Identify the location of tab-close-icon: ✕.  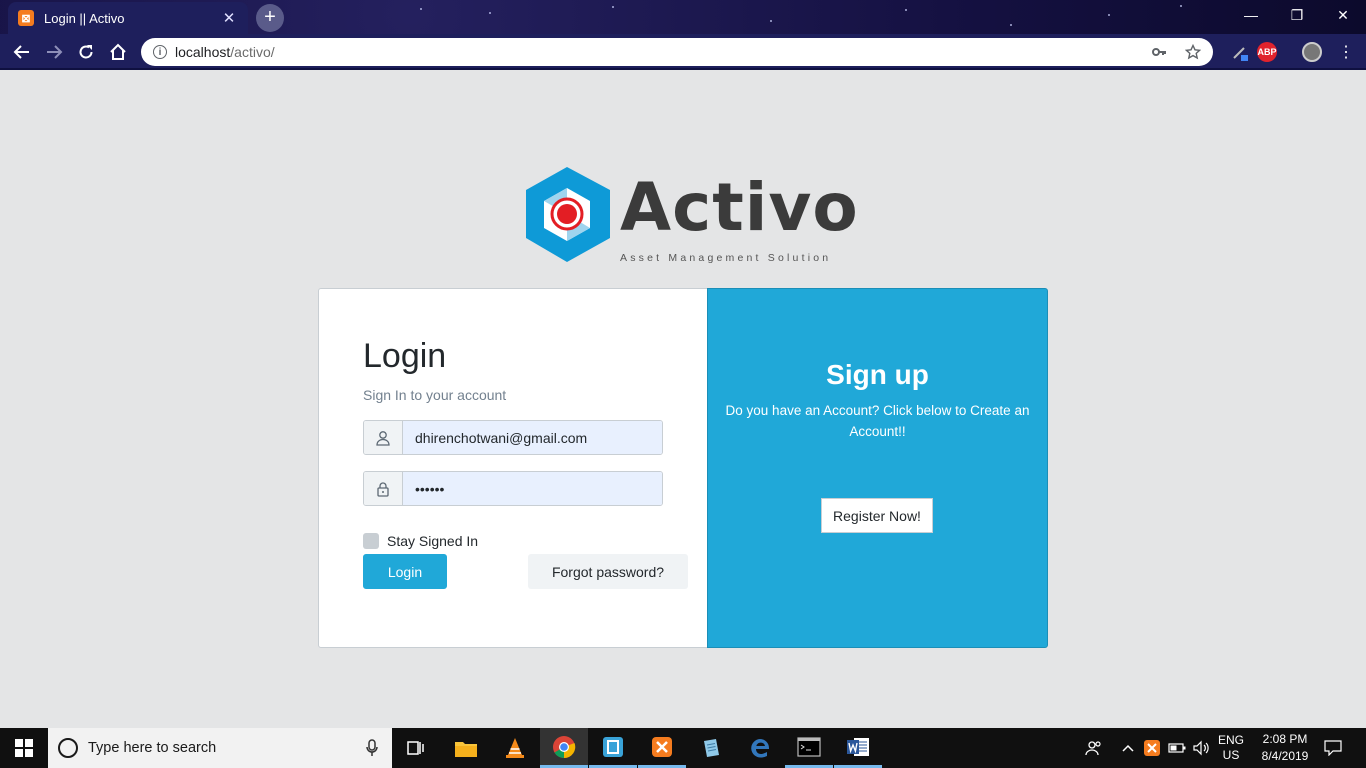
(229, 18).